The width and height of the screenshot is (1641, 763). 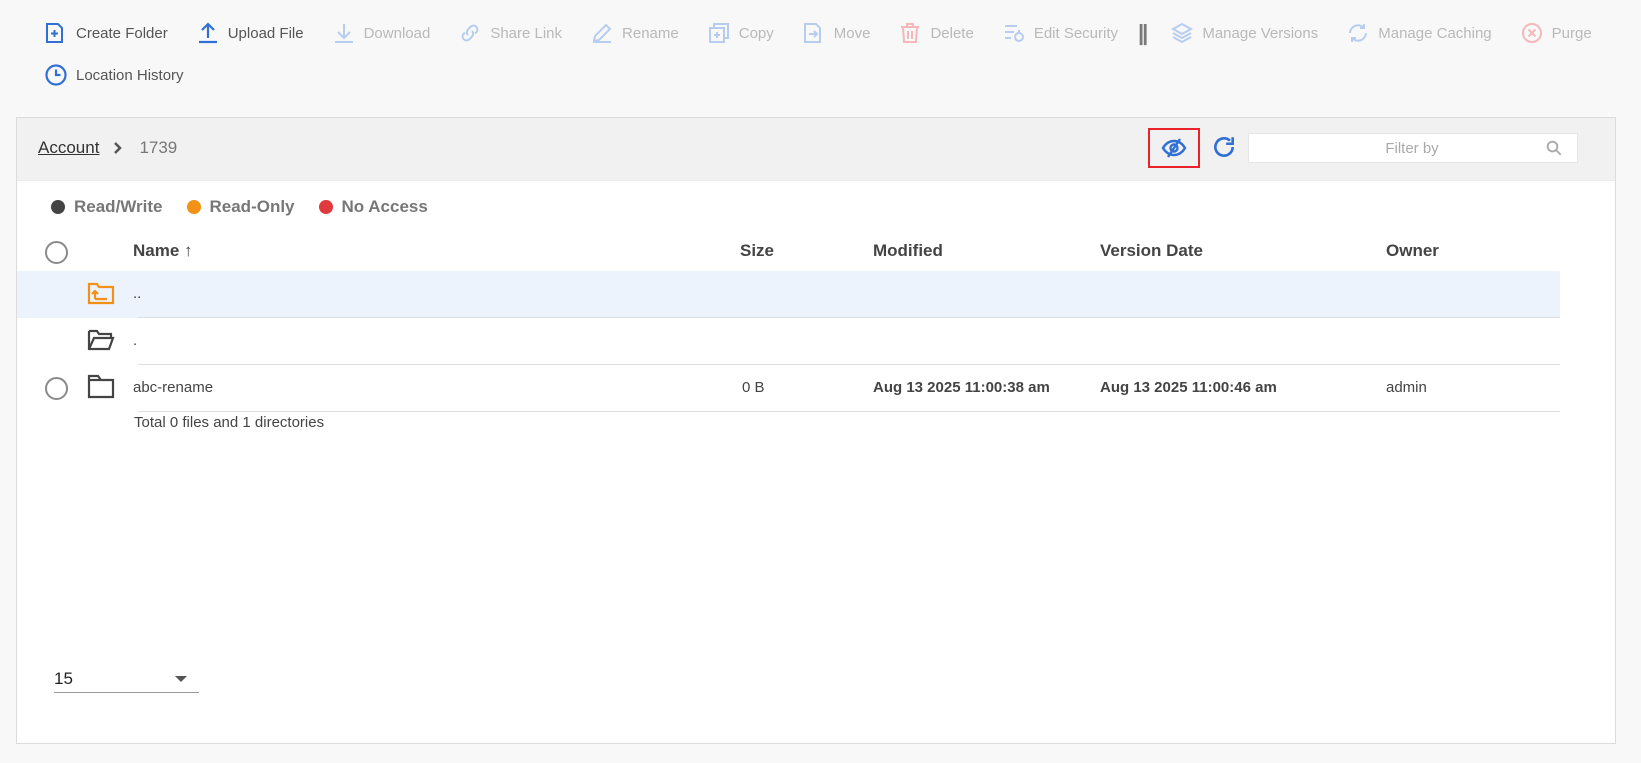 I want to click on legend-read-write: Read/Write, so click(x=107, y=207).